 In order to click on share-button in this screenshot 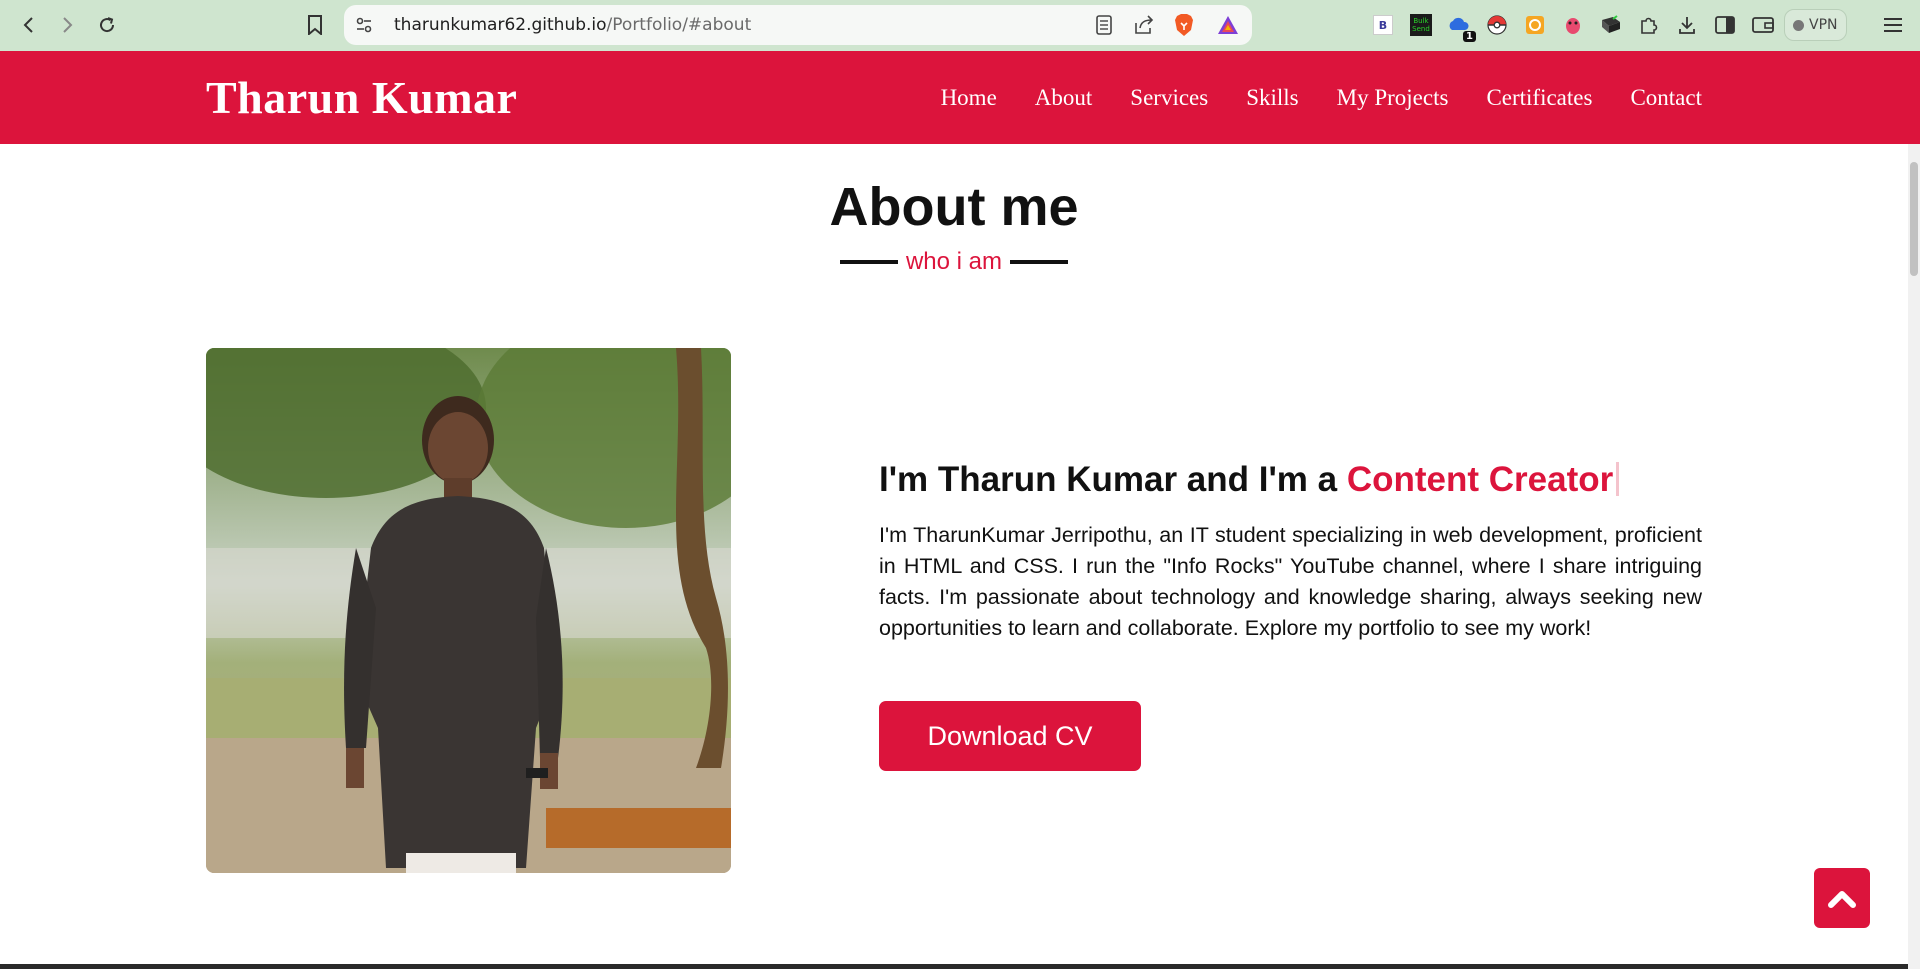, I will do `click(1144, 25)`.